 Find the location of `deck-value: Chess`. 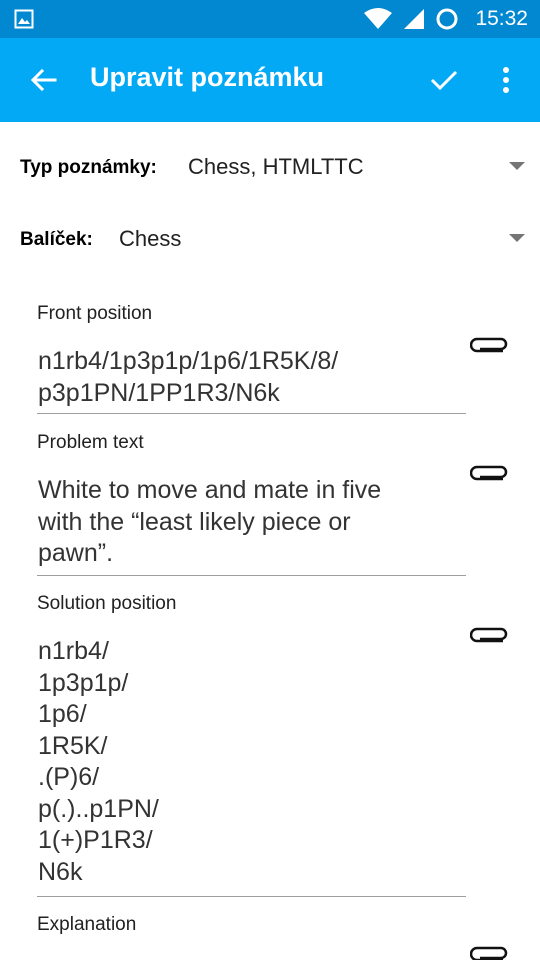

deck-value: Chess is located at coordinates (150, 239).